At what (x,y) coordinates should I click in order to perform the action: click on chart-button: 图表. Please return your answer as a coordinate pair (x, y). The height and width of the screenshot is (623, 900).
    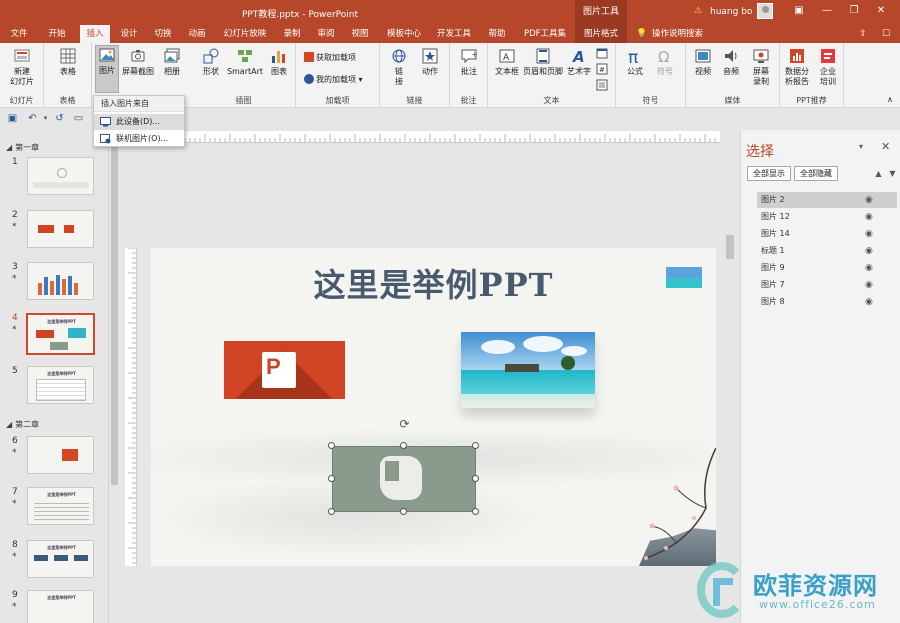
    Looking at the image, I should click on (279, 71).